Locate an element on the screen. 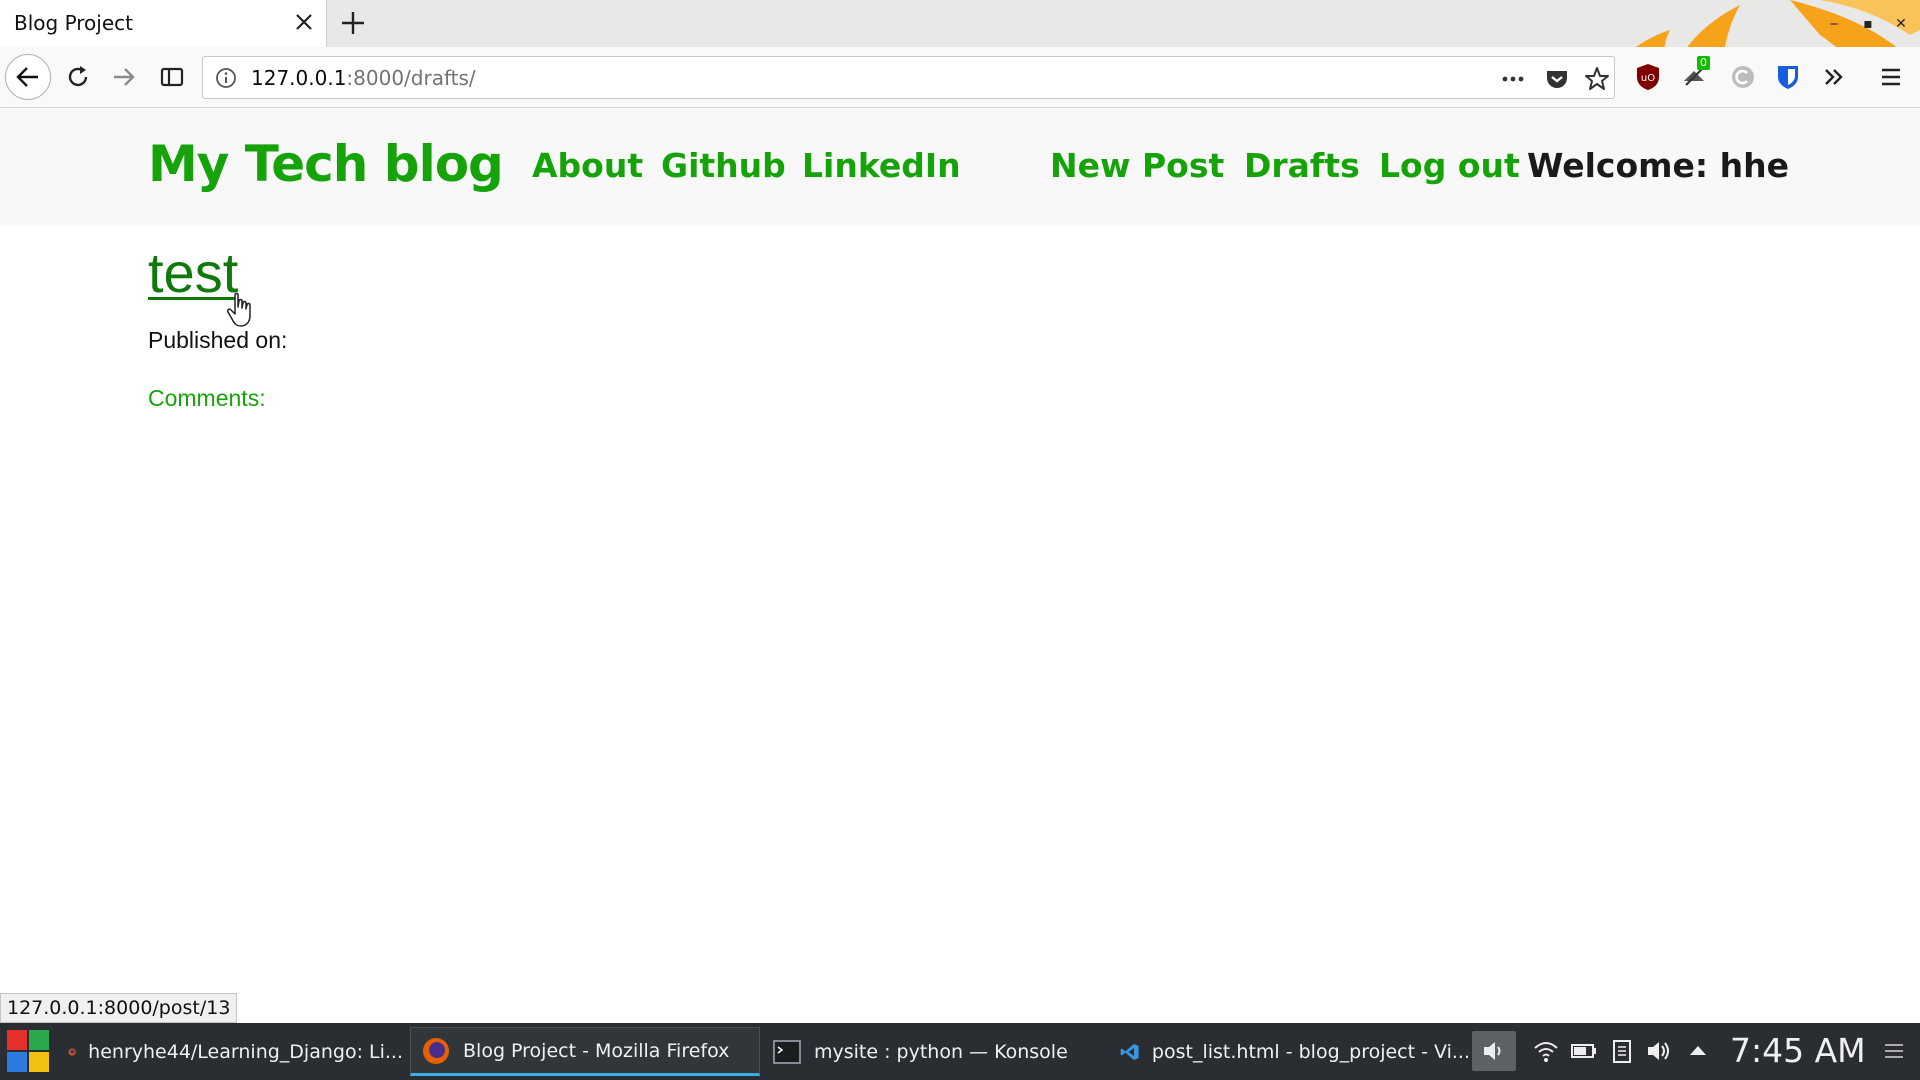  bookmark-star-icon is located at coordinates (1597, 79).